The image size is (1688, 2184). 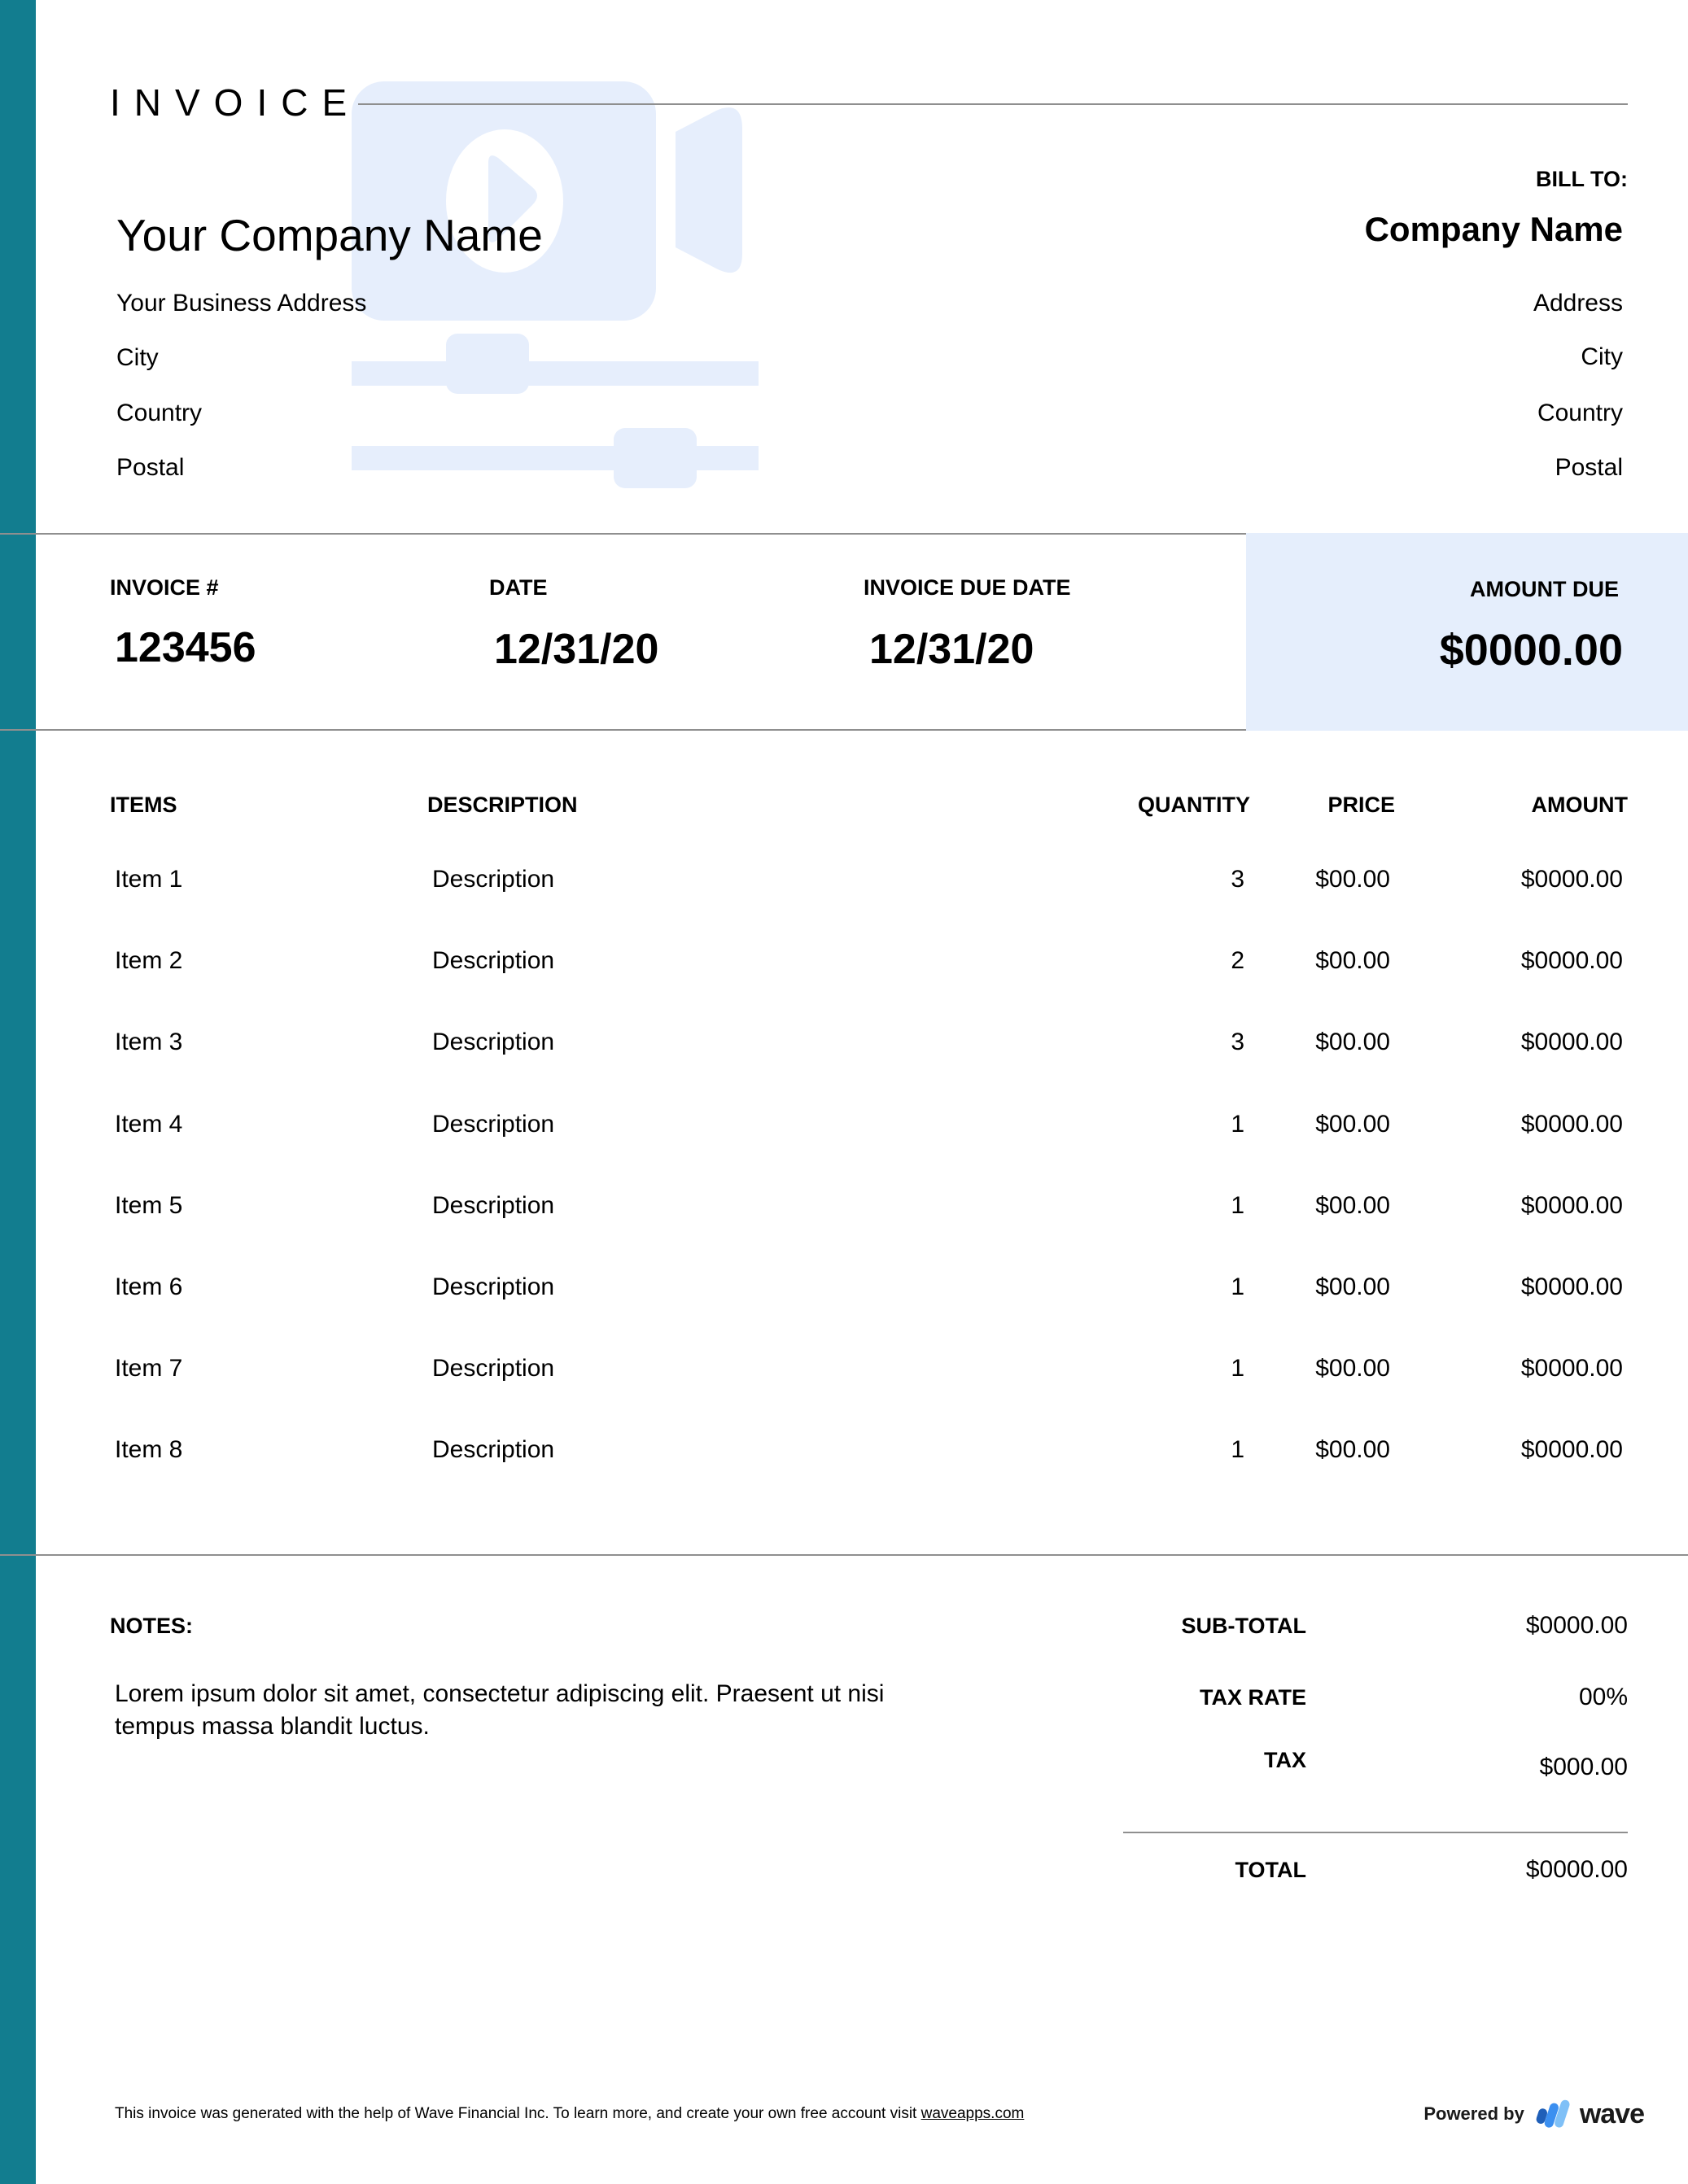 What do you see at coordinates (159, 414) in the screenshot?
I see `sender-country: Country` at bounding box center [159, 414].